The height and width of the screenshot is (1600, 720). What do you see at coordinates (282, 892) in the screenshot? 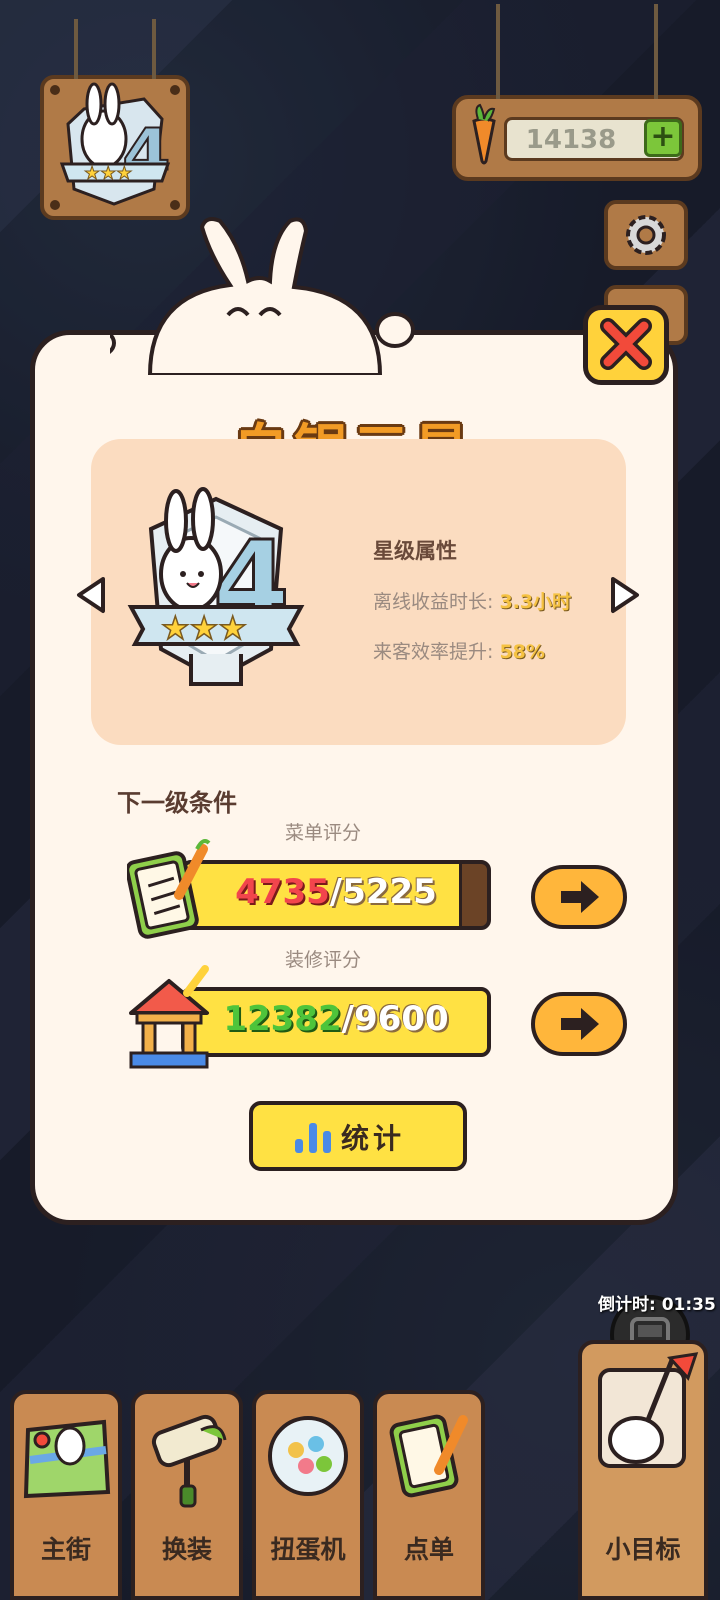
I see `menu-score-current: 4735` at bounding box center [282, 892].